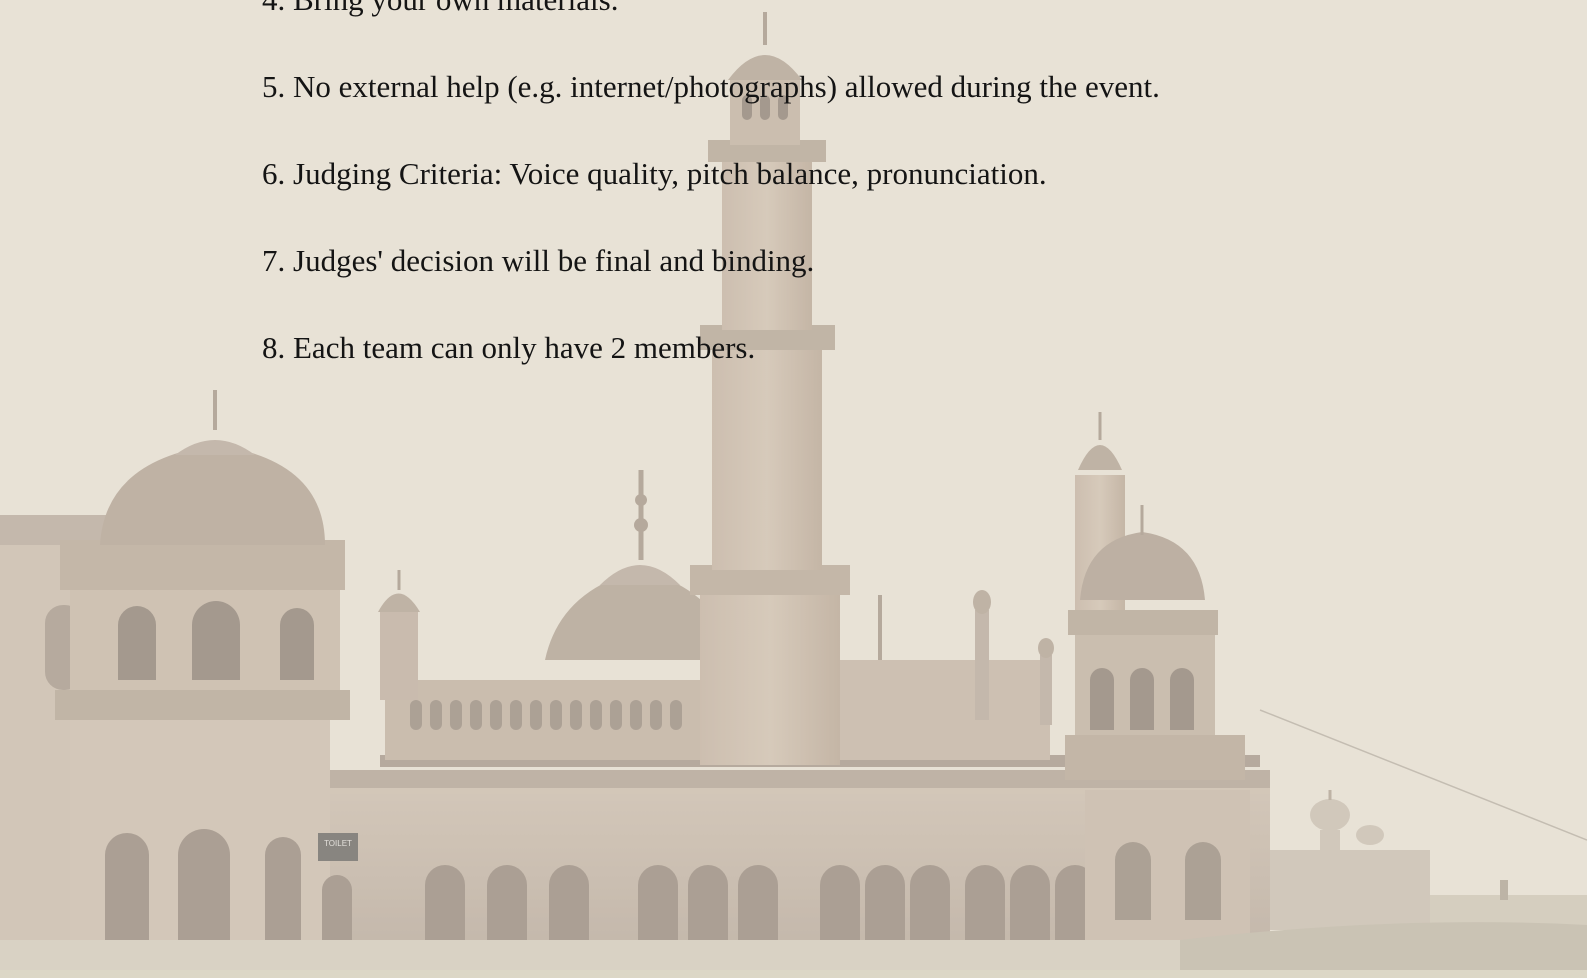 The height and width of the screenshot is (978, 1587). Describe the element at coordinates (711, 10) in the screenshot. I see `rule-item-4: 4. Bring your own materials.` at that location.